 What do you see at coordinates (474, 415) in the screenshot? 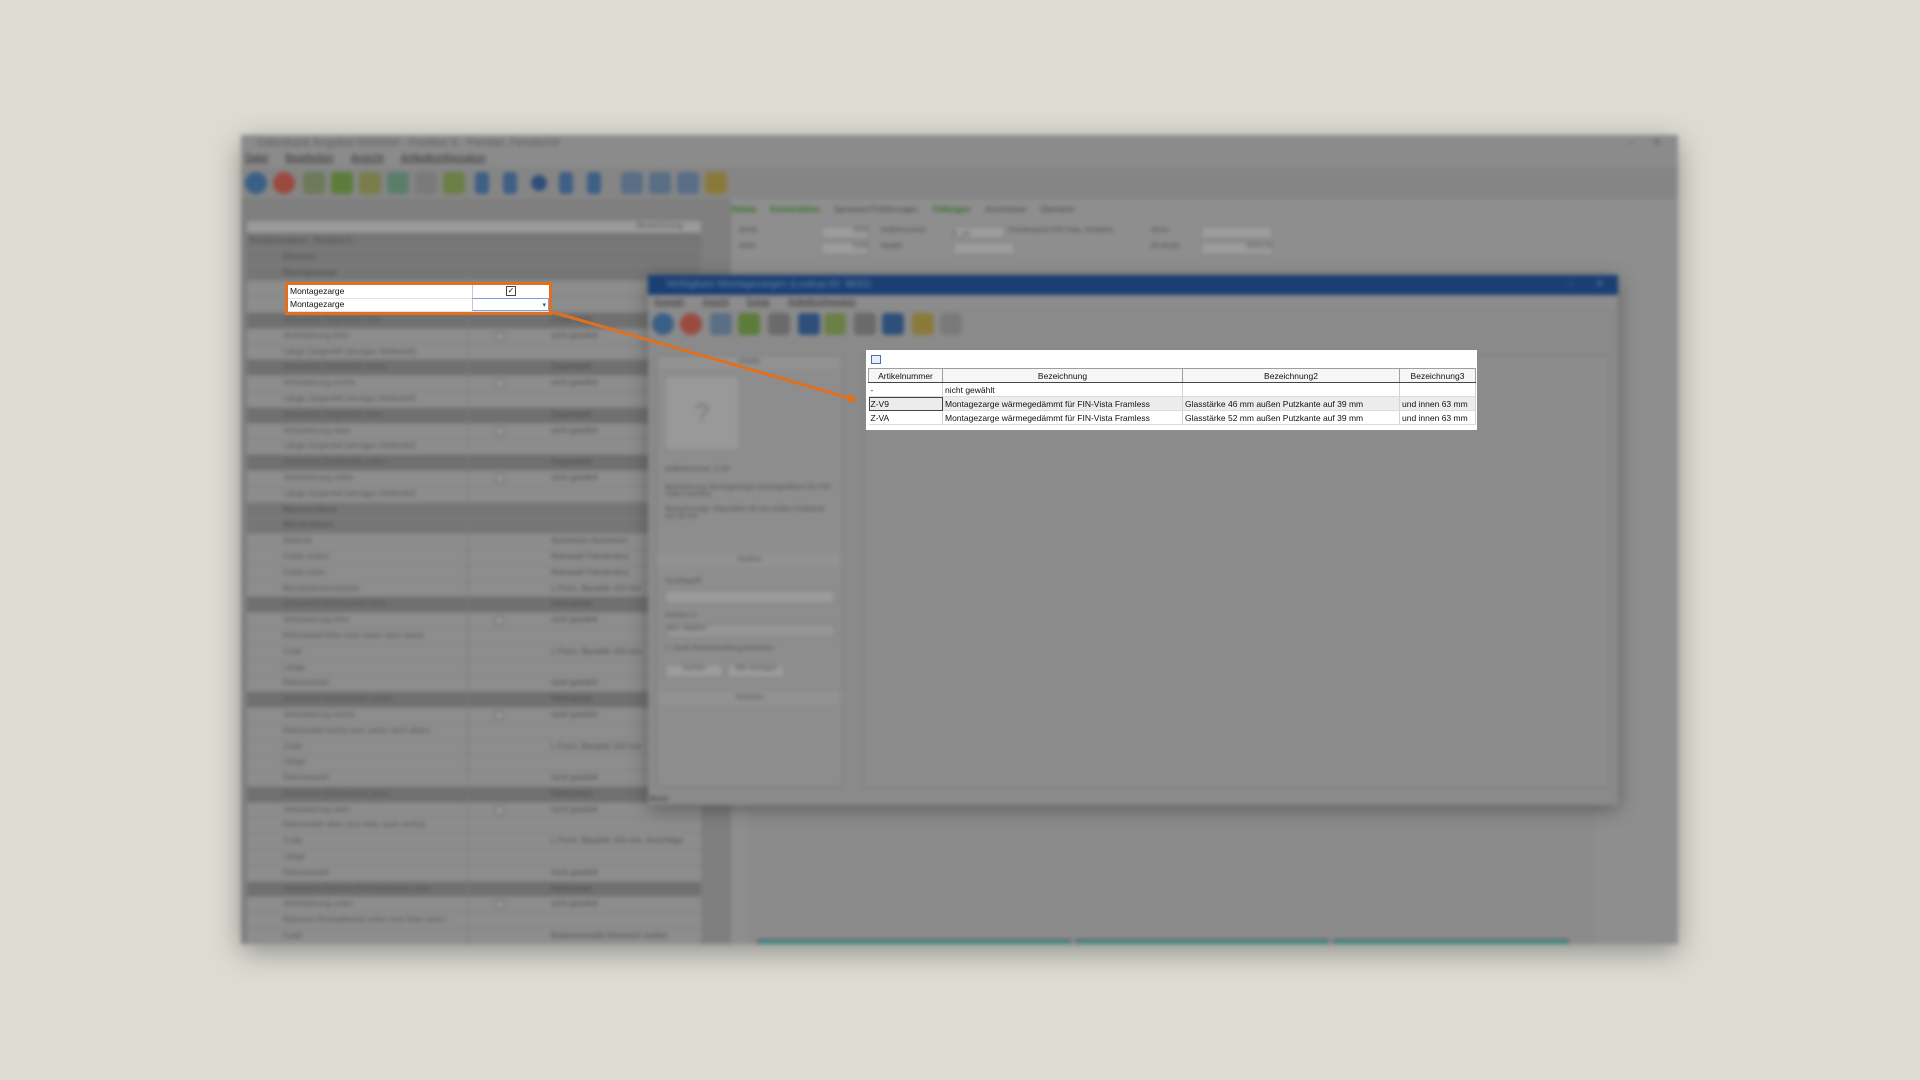
I see `grid-row: Anbauteile Zargenteile oben Zargenblatt` at bounding box center [474, 415].